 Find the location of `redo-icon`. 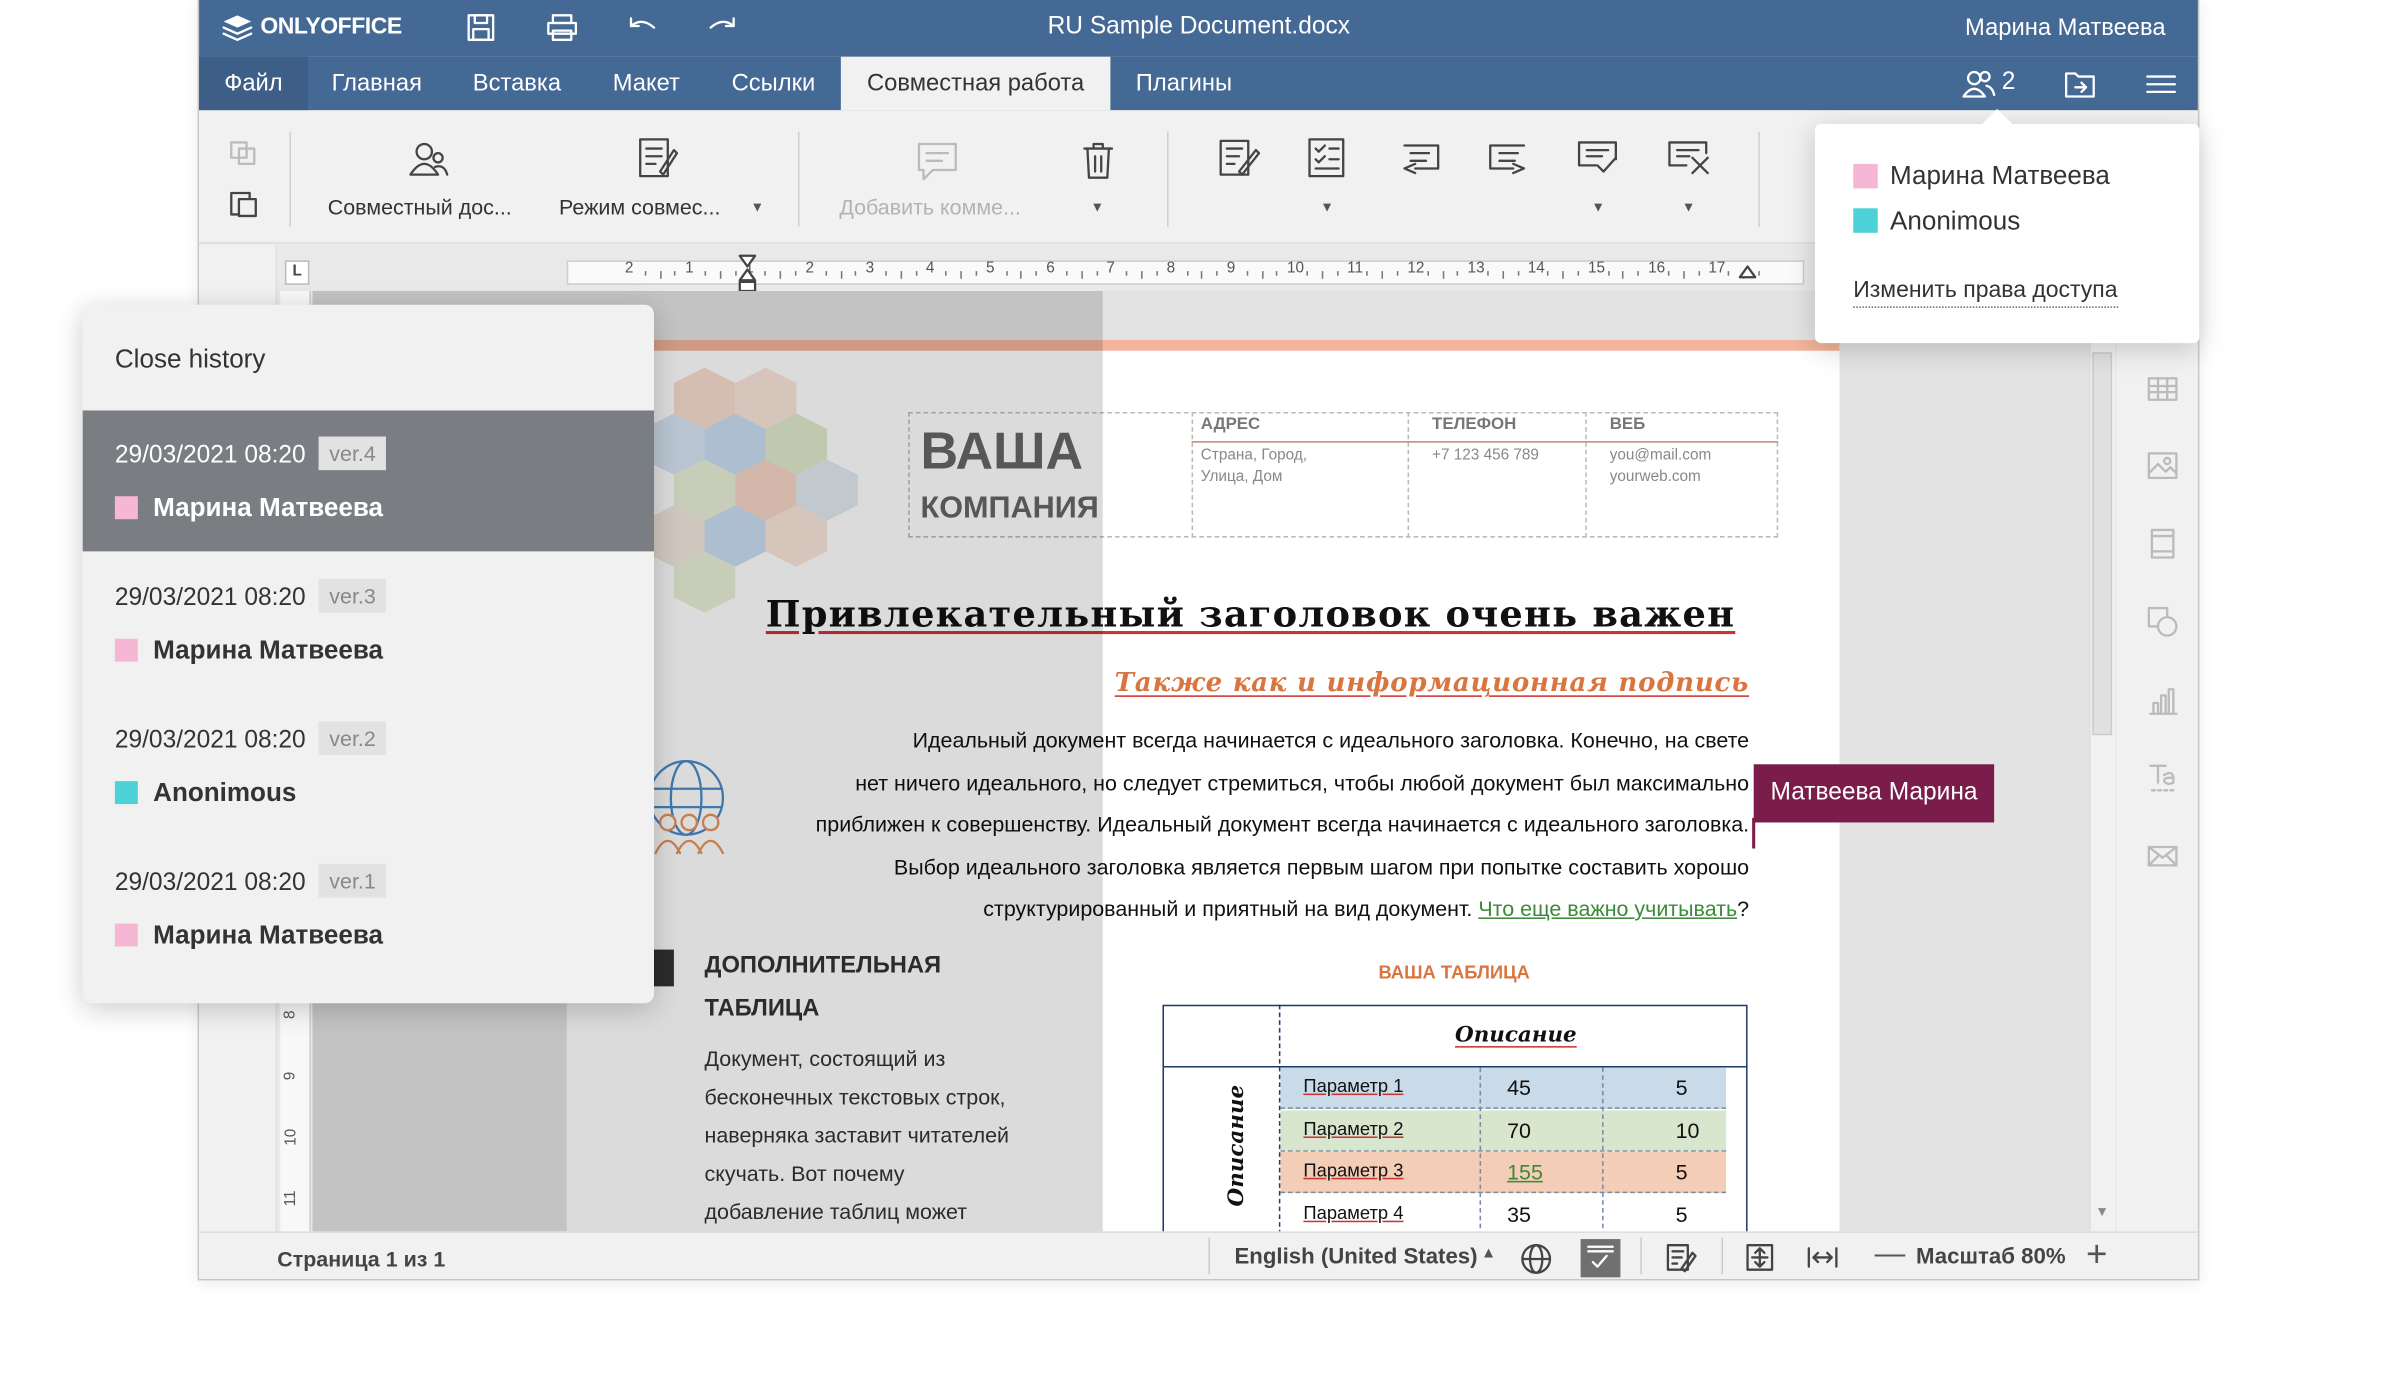

redo-icon is located at coordinates (723, 28).